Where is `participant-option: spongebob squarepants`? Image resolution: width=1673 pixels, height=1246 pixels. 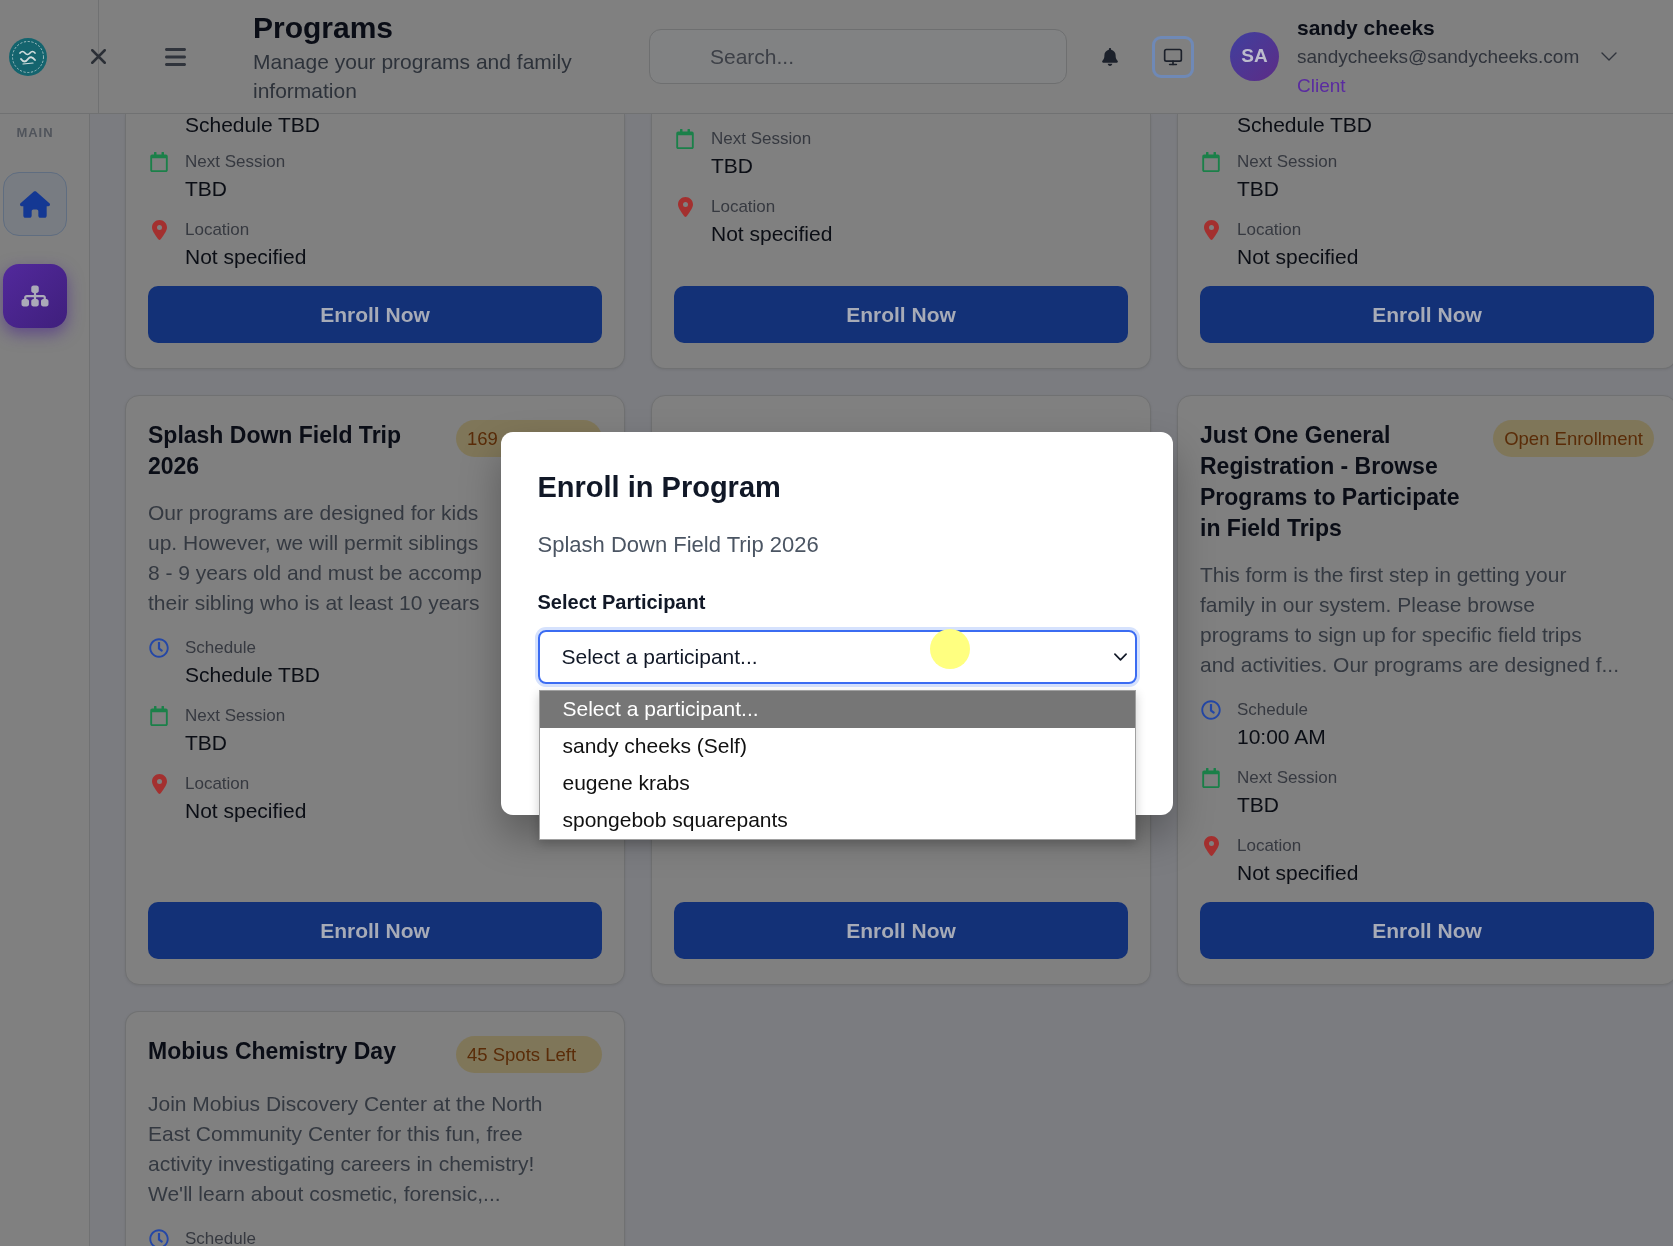 participant-option: spongebob squarepants is located at coordinates (837, 820).